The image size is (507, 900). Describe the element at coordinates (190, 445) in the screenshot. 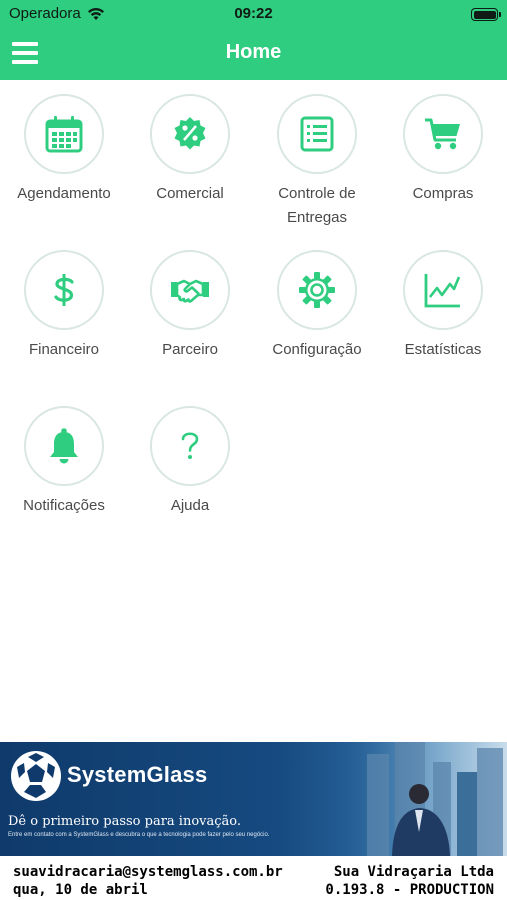

I see `question-icon` at that location.